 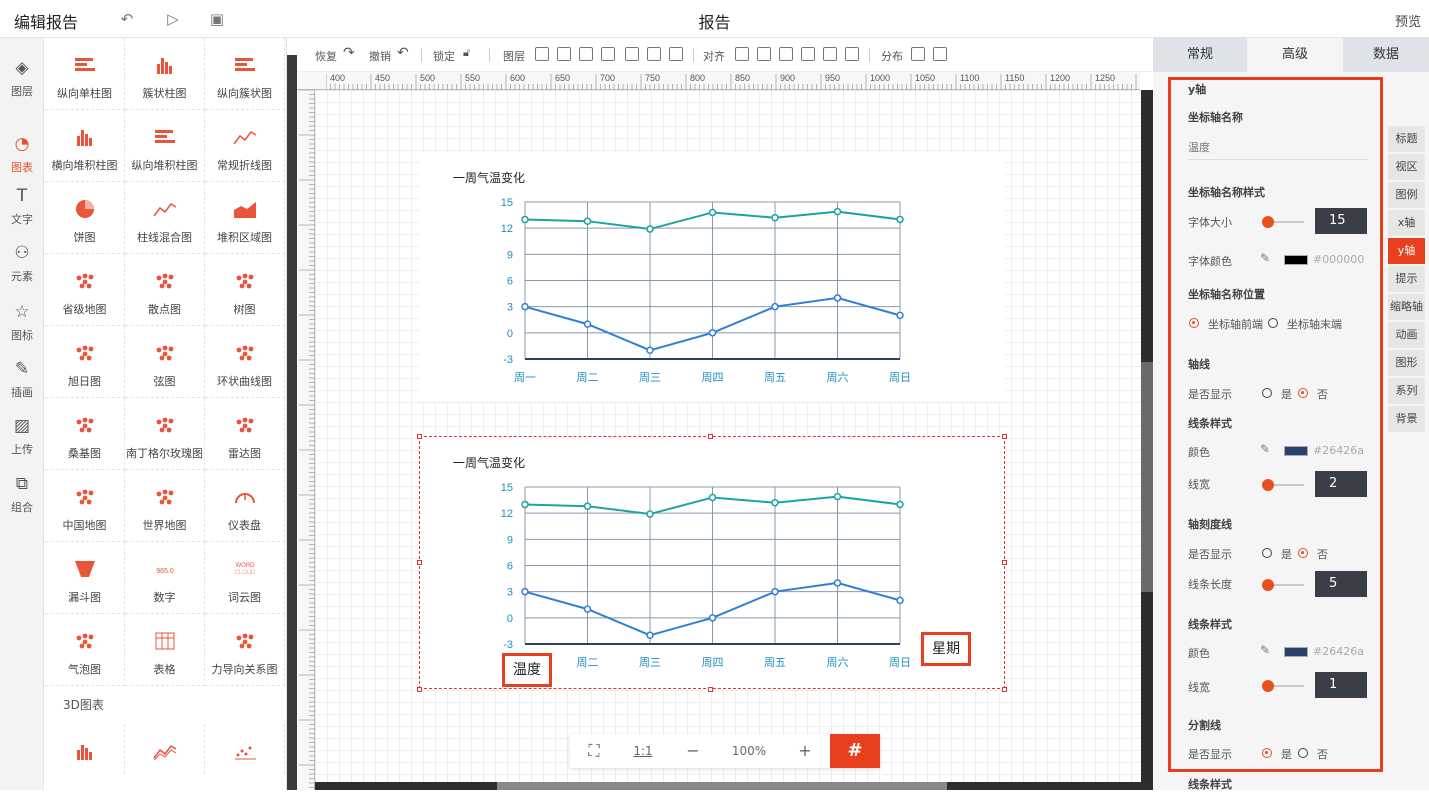 What do you see at coordinates (940, 54) in the screenshot?
I see `distribute-v-icon` at bounding box center [940, 54].